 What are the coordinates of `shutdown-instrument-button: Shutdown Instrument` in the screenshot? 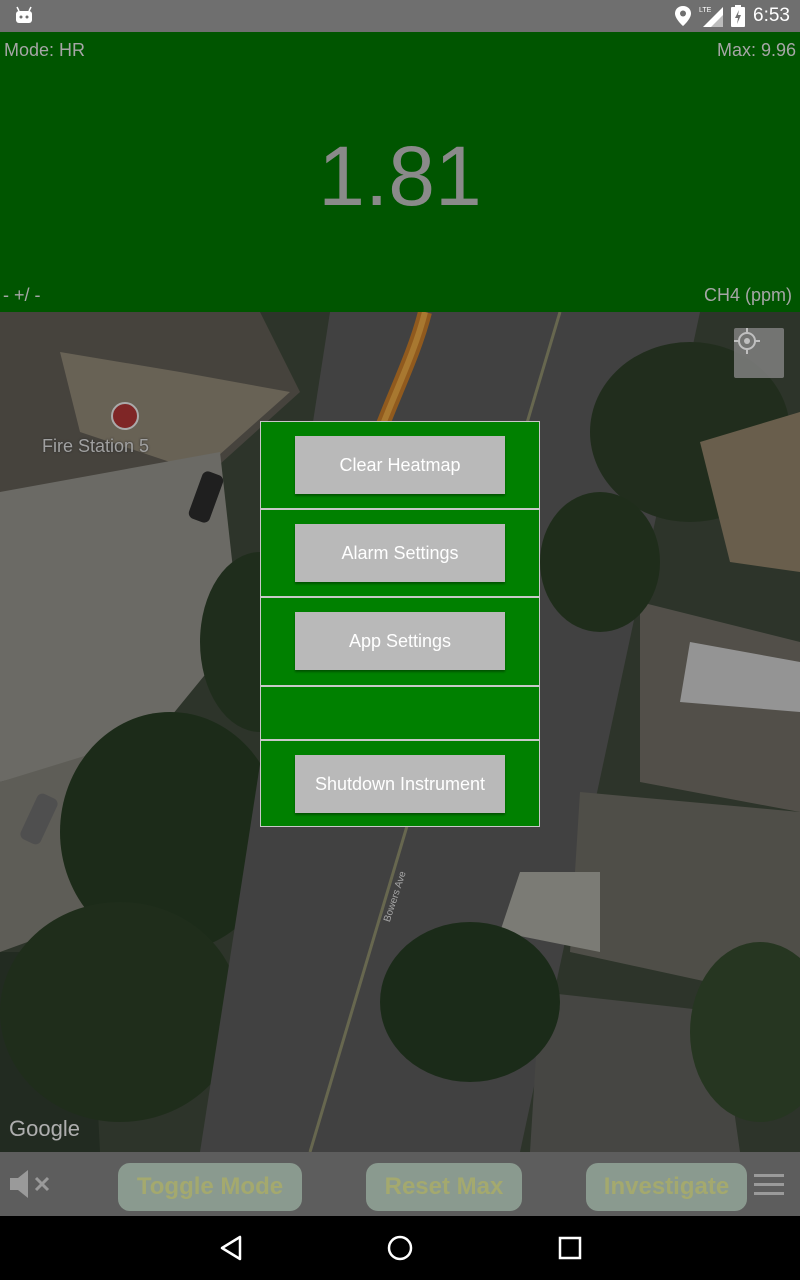 It's located at (400, 784).